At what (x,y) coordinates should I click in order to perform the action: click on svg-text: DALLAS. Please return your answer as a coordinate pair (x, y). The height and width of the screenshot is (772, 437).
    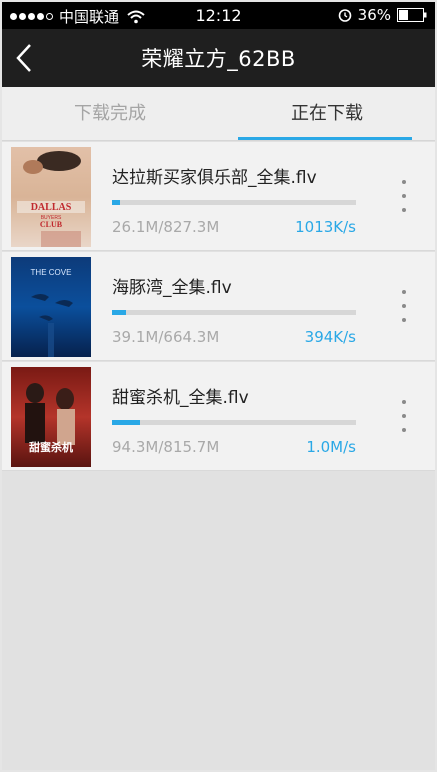
    Looking at the image, I should click on (51, 207).